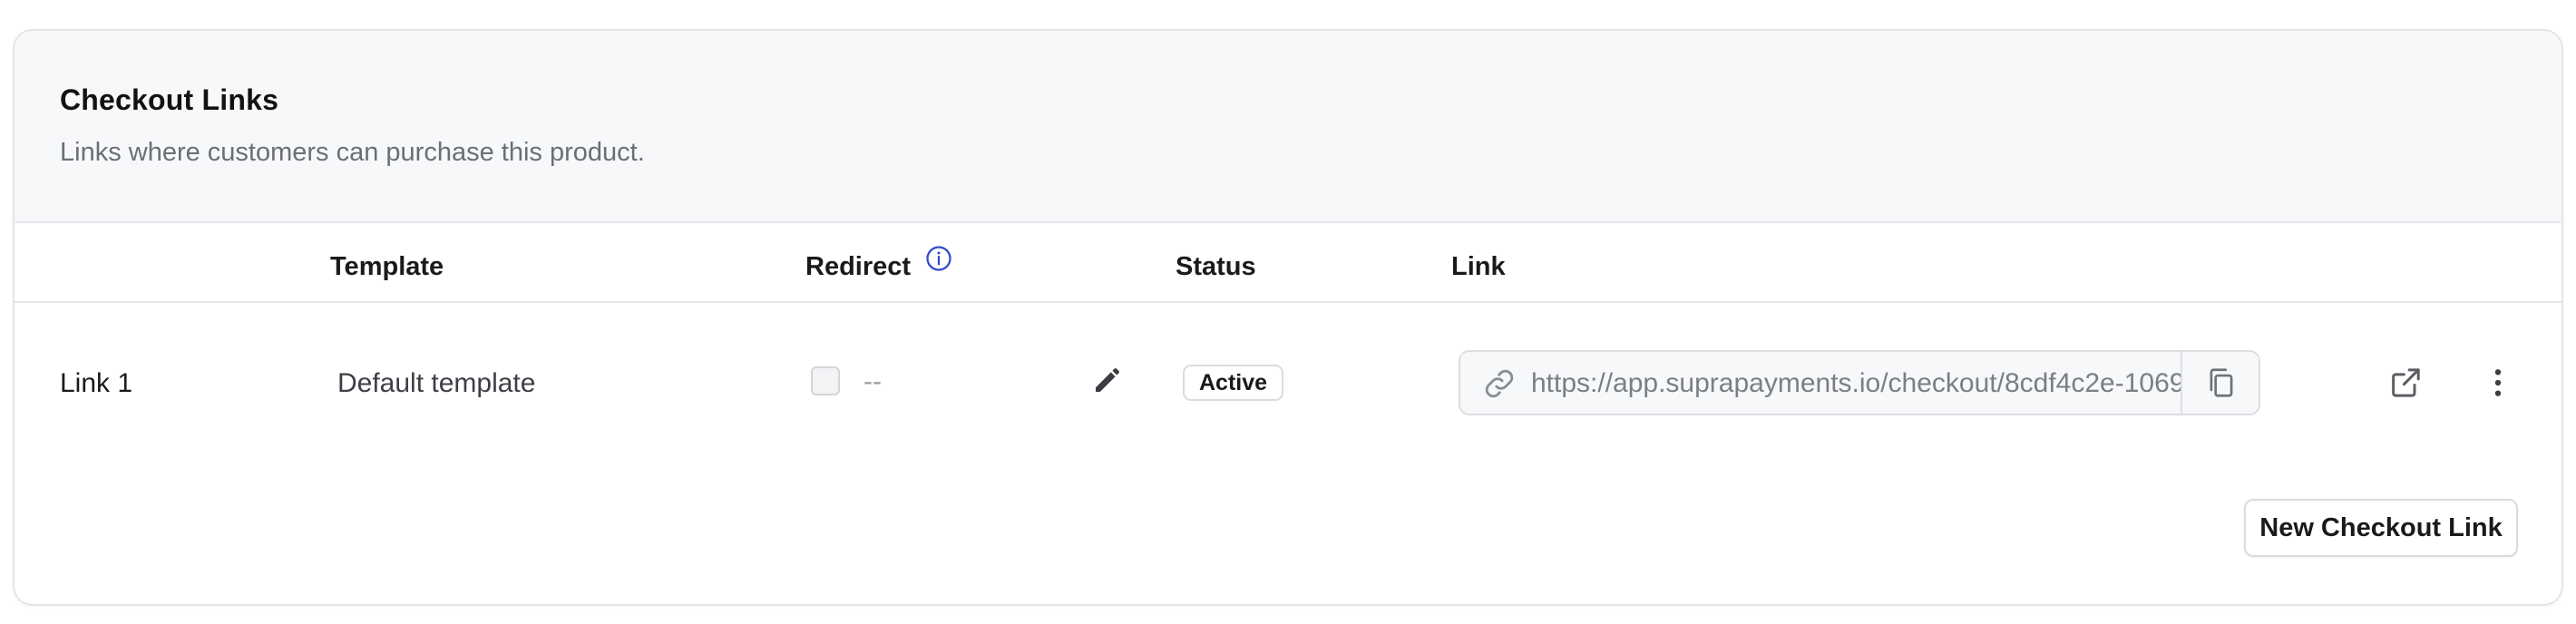 The width and height of the screenshot is (2576, 624). I want to click on copy-link-button, so click(2220, 383).